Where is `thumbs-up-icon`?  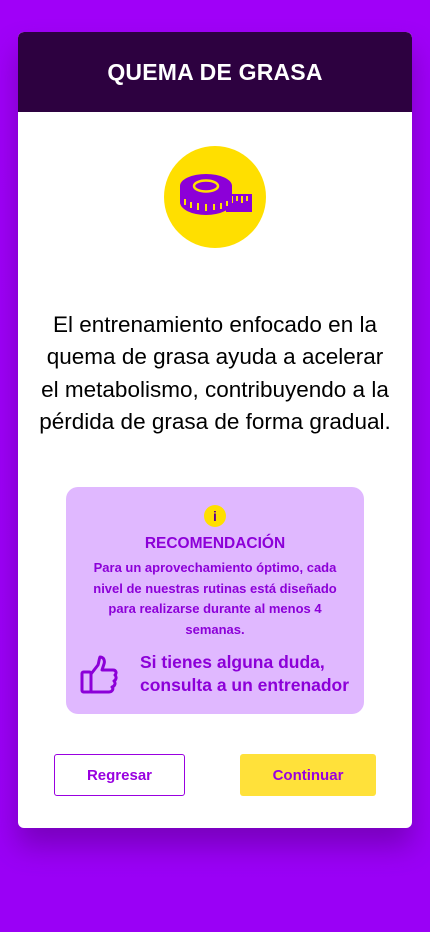
thumbs-up-icon is located at coordinates (99, 675).